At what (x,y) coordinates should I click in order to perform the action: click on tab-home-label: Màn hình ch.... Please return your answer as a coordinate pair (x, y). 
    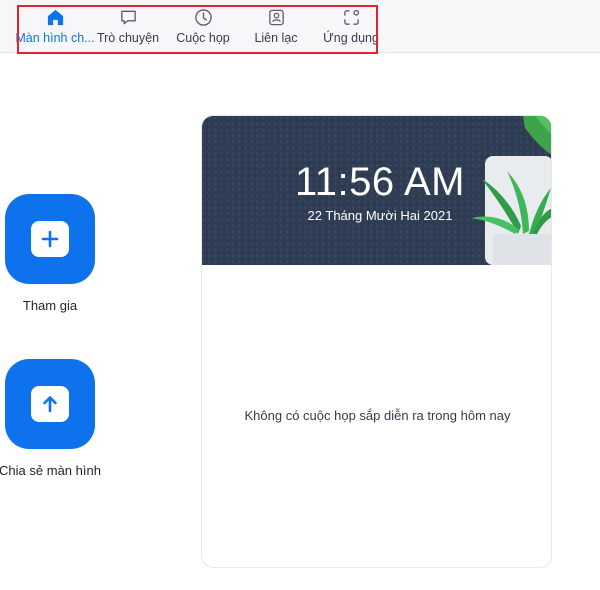
    Looking at the image, I should click on (55, 38).